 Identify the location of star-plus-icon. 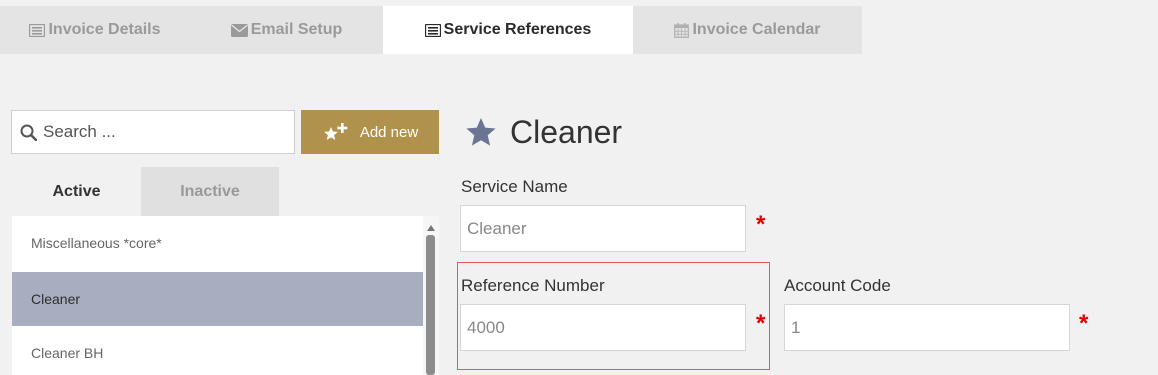
(335, 132).